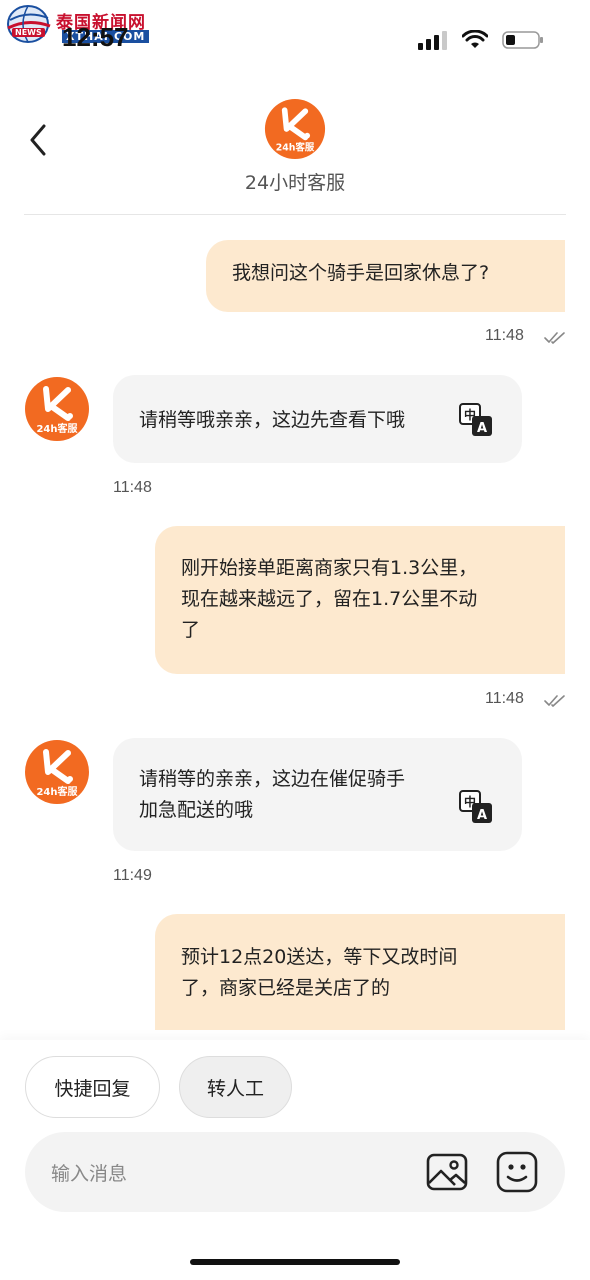 The width and height of the screenshot is (590, 1280). What do you see at coordinates (475, 39) in the screenshot?
I see `wifi-icon` at bounding box center [475, 39].